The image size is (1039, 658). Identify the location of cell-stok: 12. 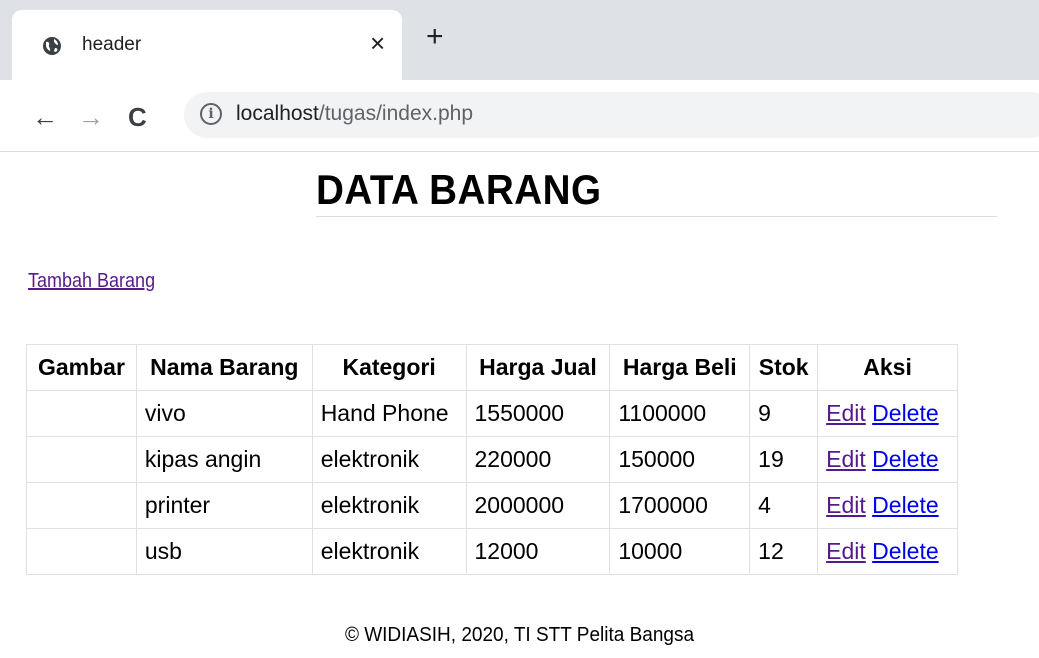
(784, 551).